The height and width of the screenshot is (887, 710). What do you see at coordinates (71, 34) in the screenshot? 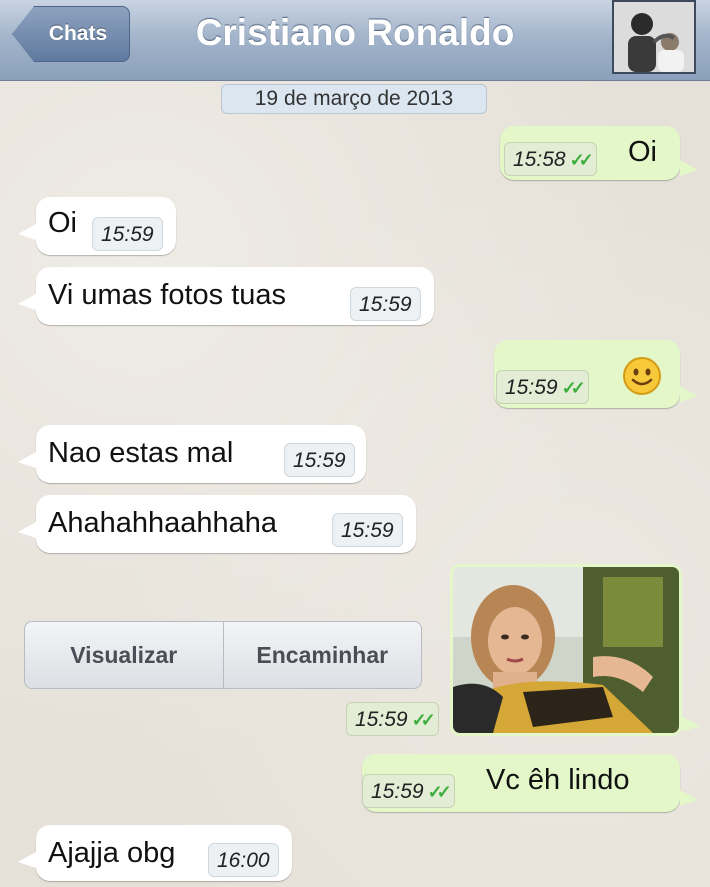
I see `back-button-chats: Chats` at bounding box center [71, 34].